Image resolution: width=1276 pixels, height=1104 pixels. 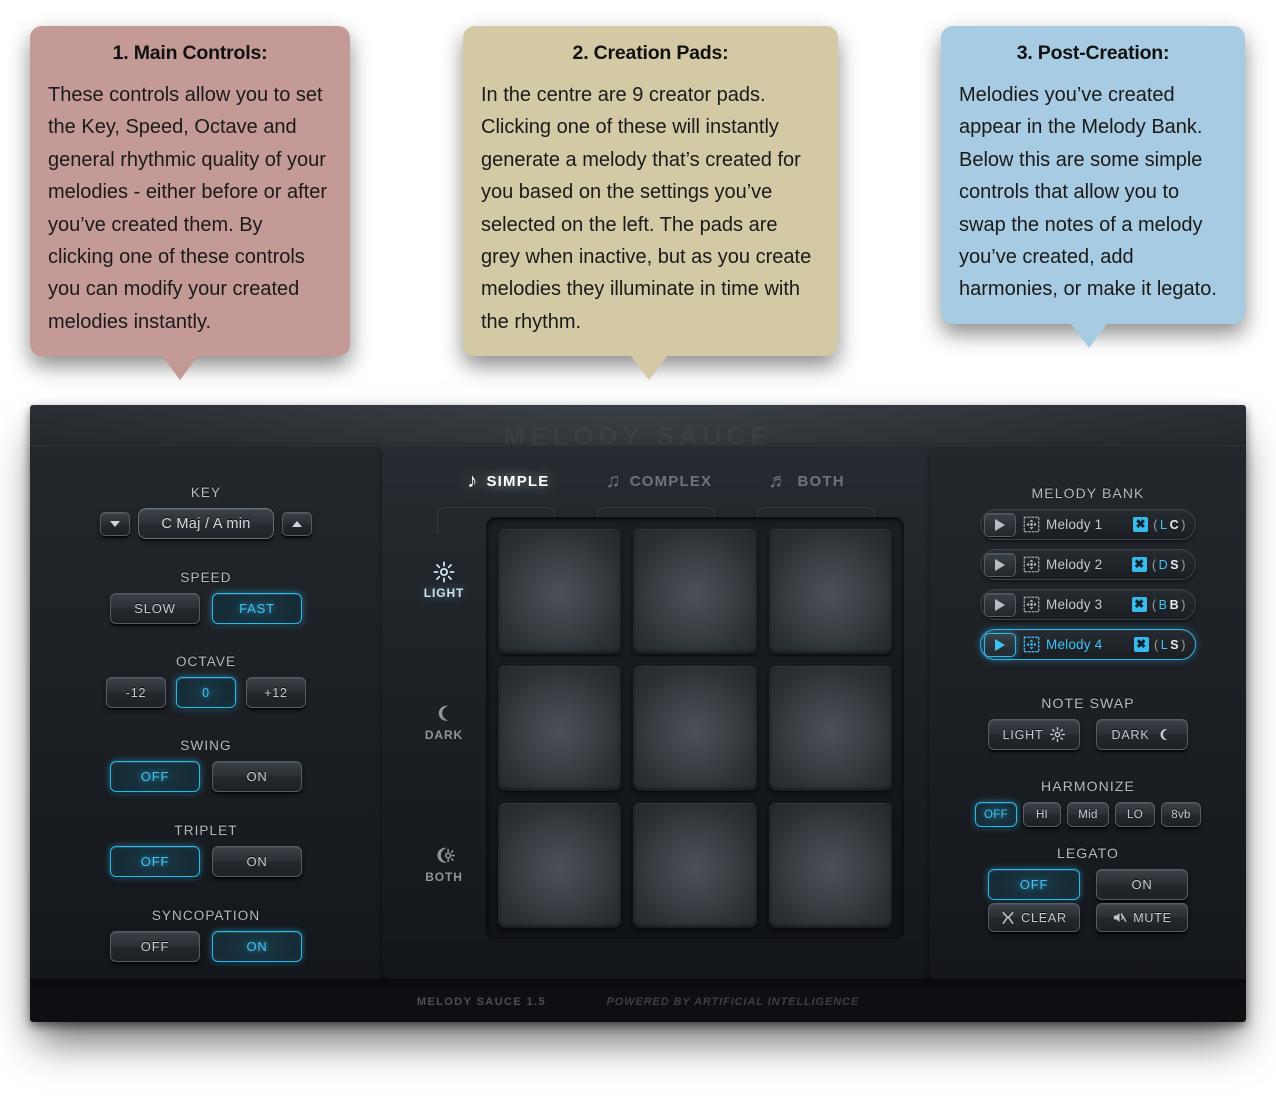 What do you see at coordinates (1135, 814) in the screenshot?
I see `harmonize-option-lo: LO` at bounding box center [1135, 814].